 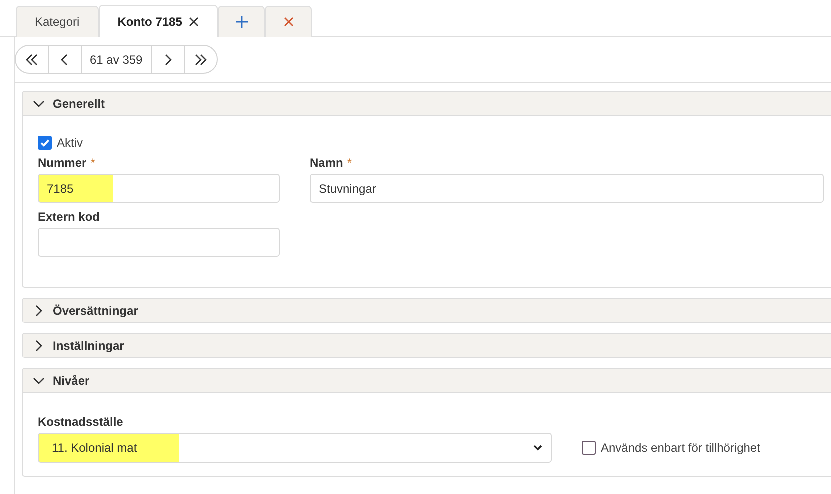 I want to click on input-field: Stuvningar, so click(x=567, y=188).